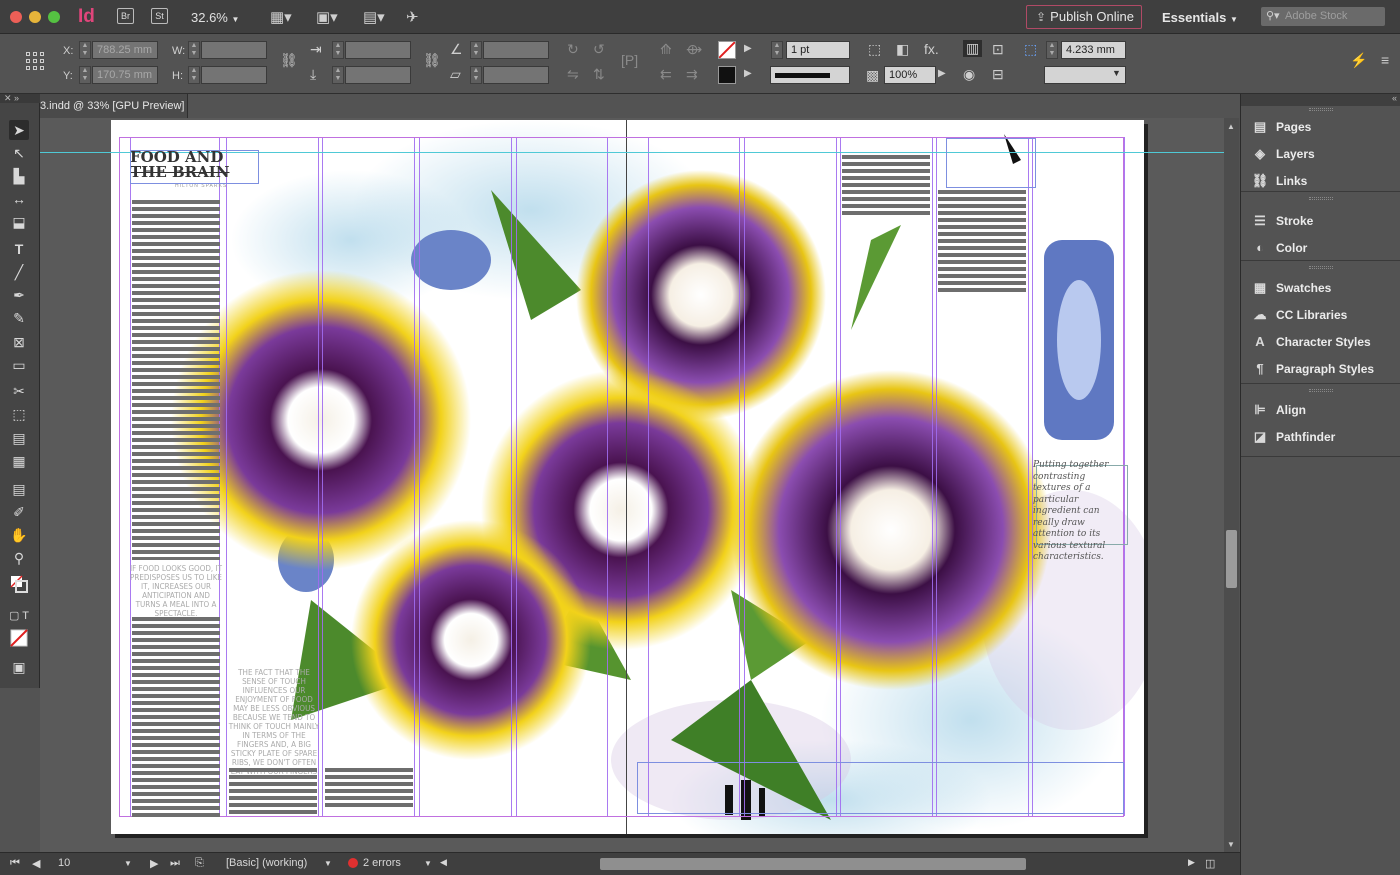 This screenshot has height=875, width=1400. I want to click on line-tool-icon: ╱, so click(19, 272).